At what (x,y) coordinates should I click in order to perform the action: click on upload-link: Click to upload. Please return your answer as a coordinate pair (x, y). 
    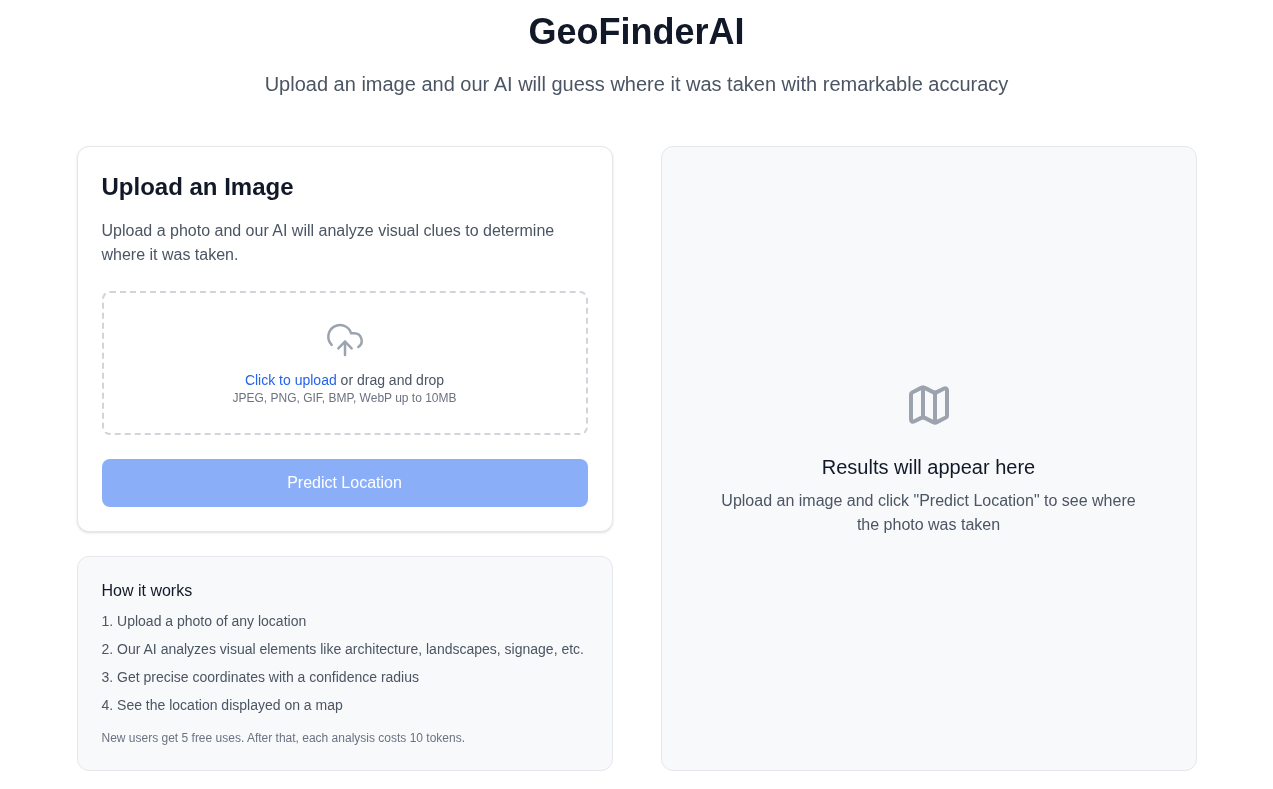
    Looking at the image, I should click on (290, 380).